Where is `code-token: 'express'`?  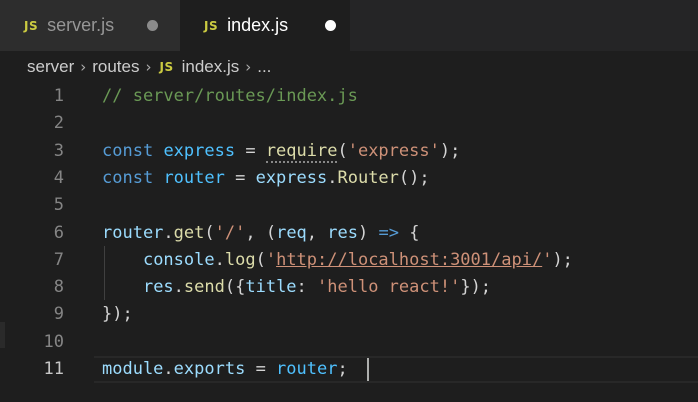 code-token: 'express' is located at coordinates (393, 151).